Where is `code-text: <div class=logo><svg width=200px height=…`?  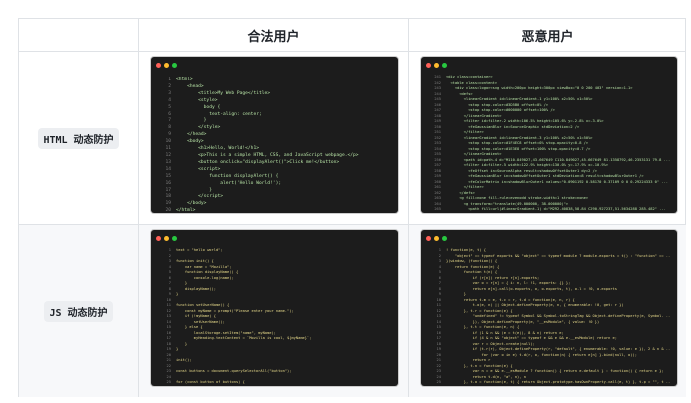 code-text: <div class=logo><svg width=200px height=… is located at coordinates (539, 88).